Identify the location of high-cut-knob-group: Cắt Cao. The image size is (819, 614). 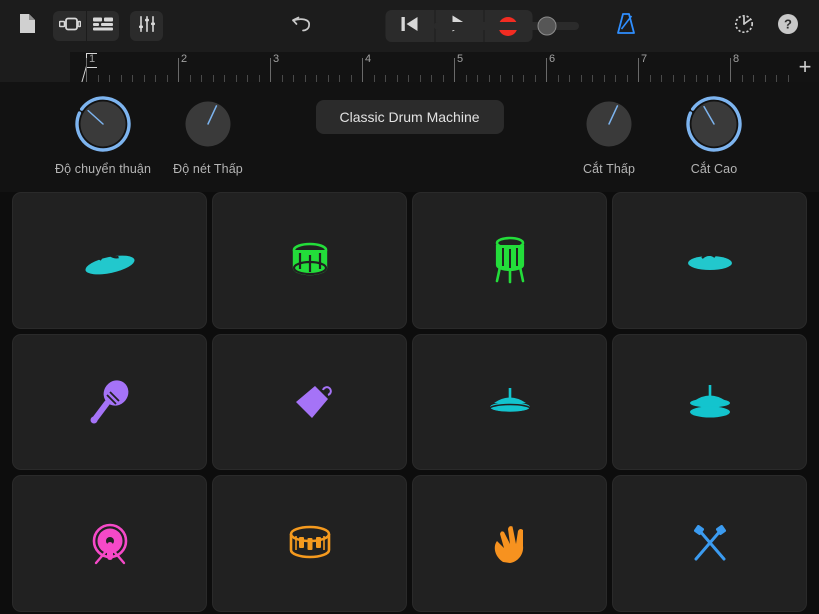
(714, 135).